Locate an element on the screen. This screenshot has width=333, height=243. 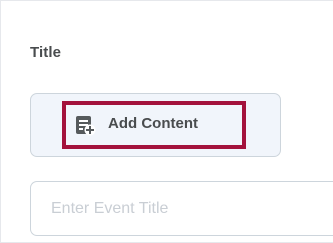
title-label: Title is located at coordinates (46, 52).